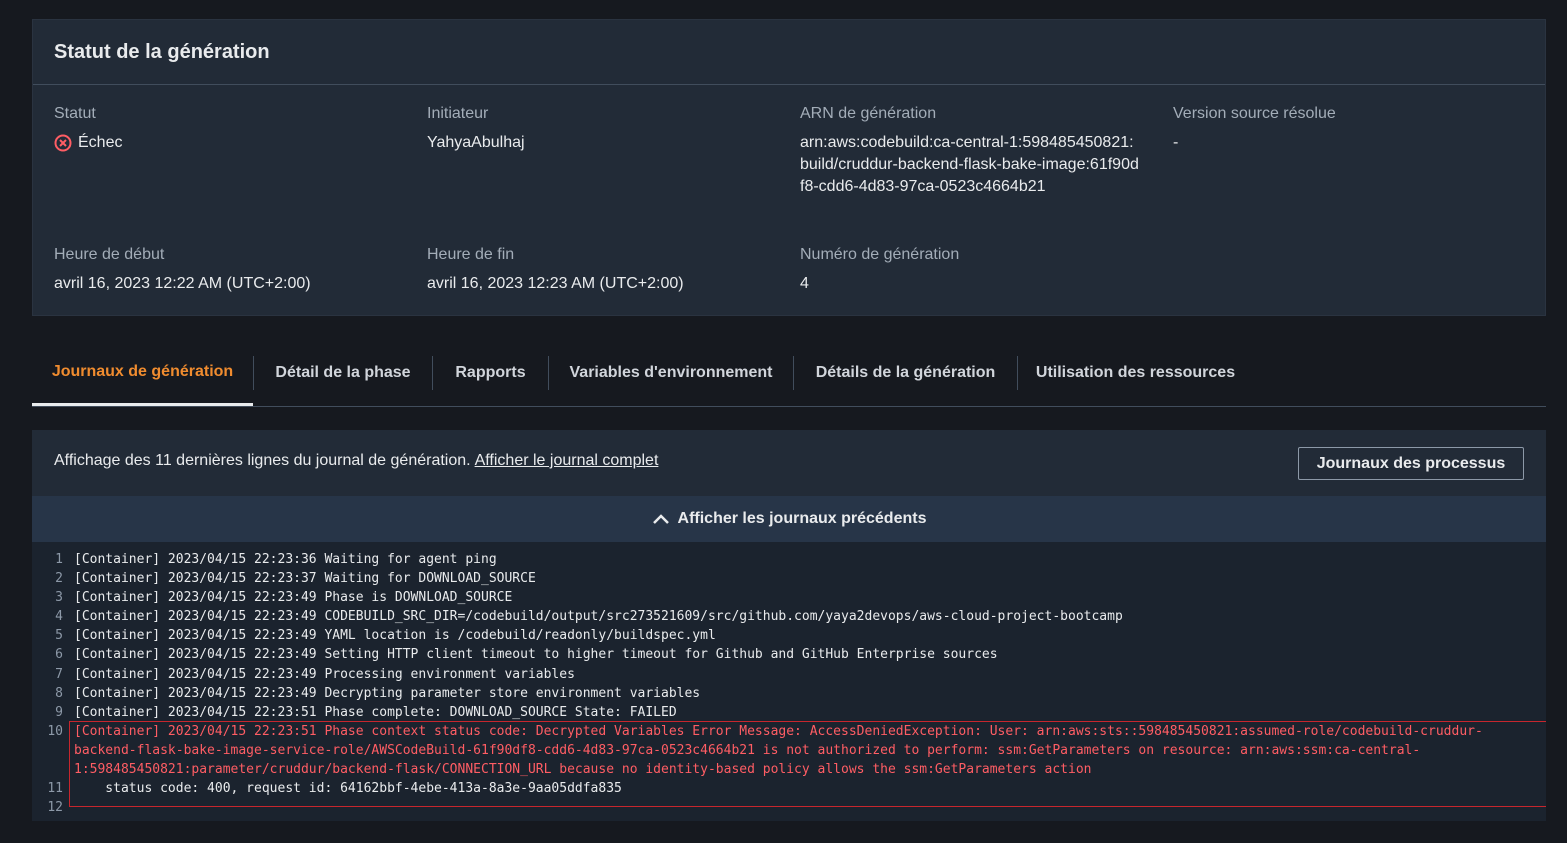 The image size is (1567, 843). What do you see at coordinates (1343, 129) in the screenshot?
I see `source-version-field: Version source résolue -` at bounding box center [1343, 129].